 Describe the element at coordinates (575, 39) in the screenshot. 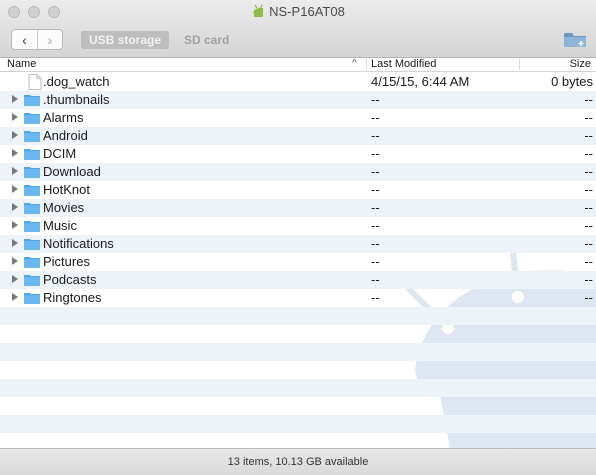

I see `new-folder-icon` at that location.